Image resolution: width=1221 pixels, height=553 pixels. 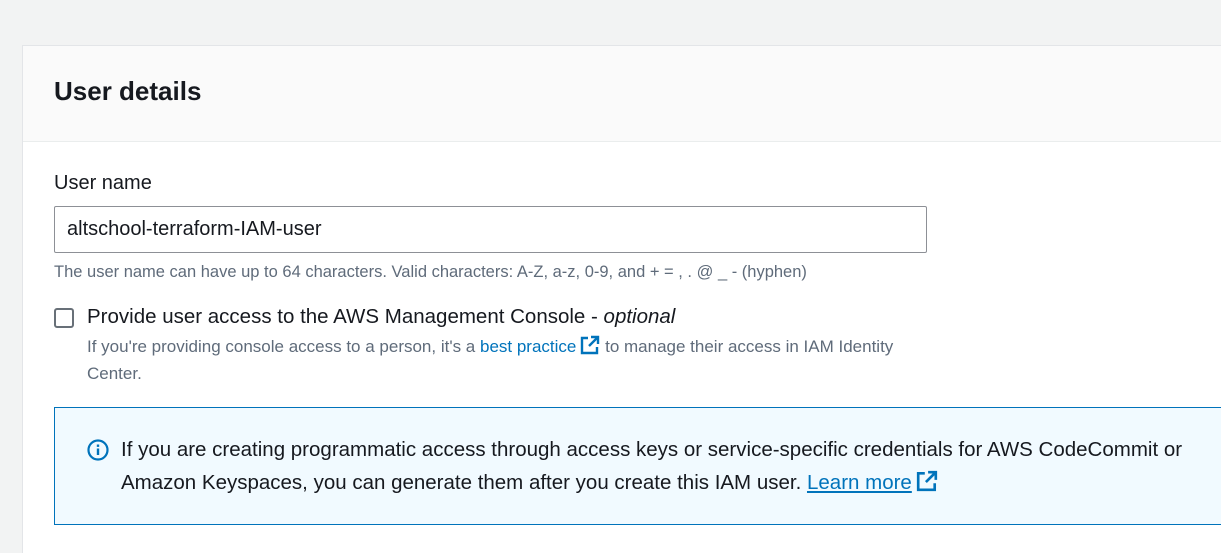 What do you see at coordinates (103, 183) in the screenshot?
I see `user-name-label: User name` at bounding box center [103, 183].